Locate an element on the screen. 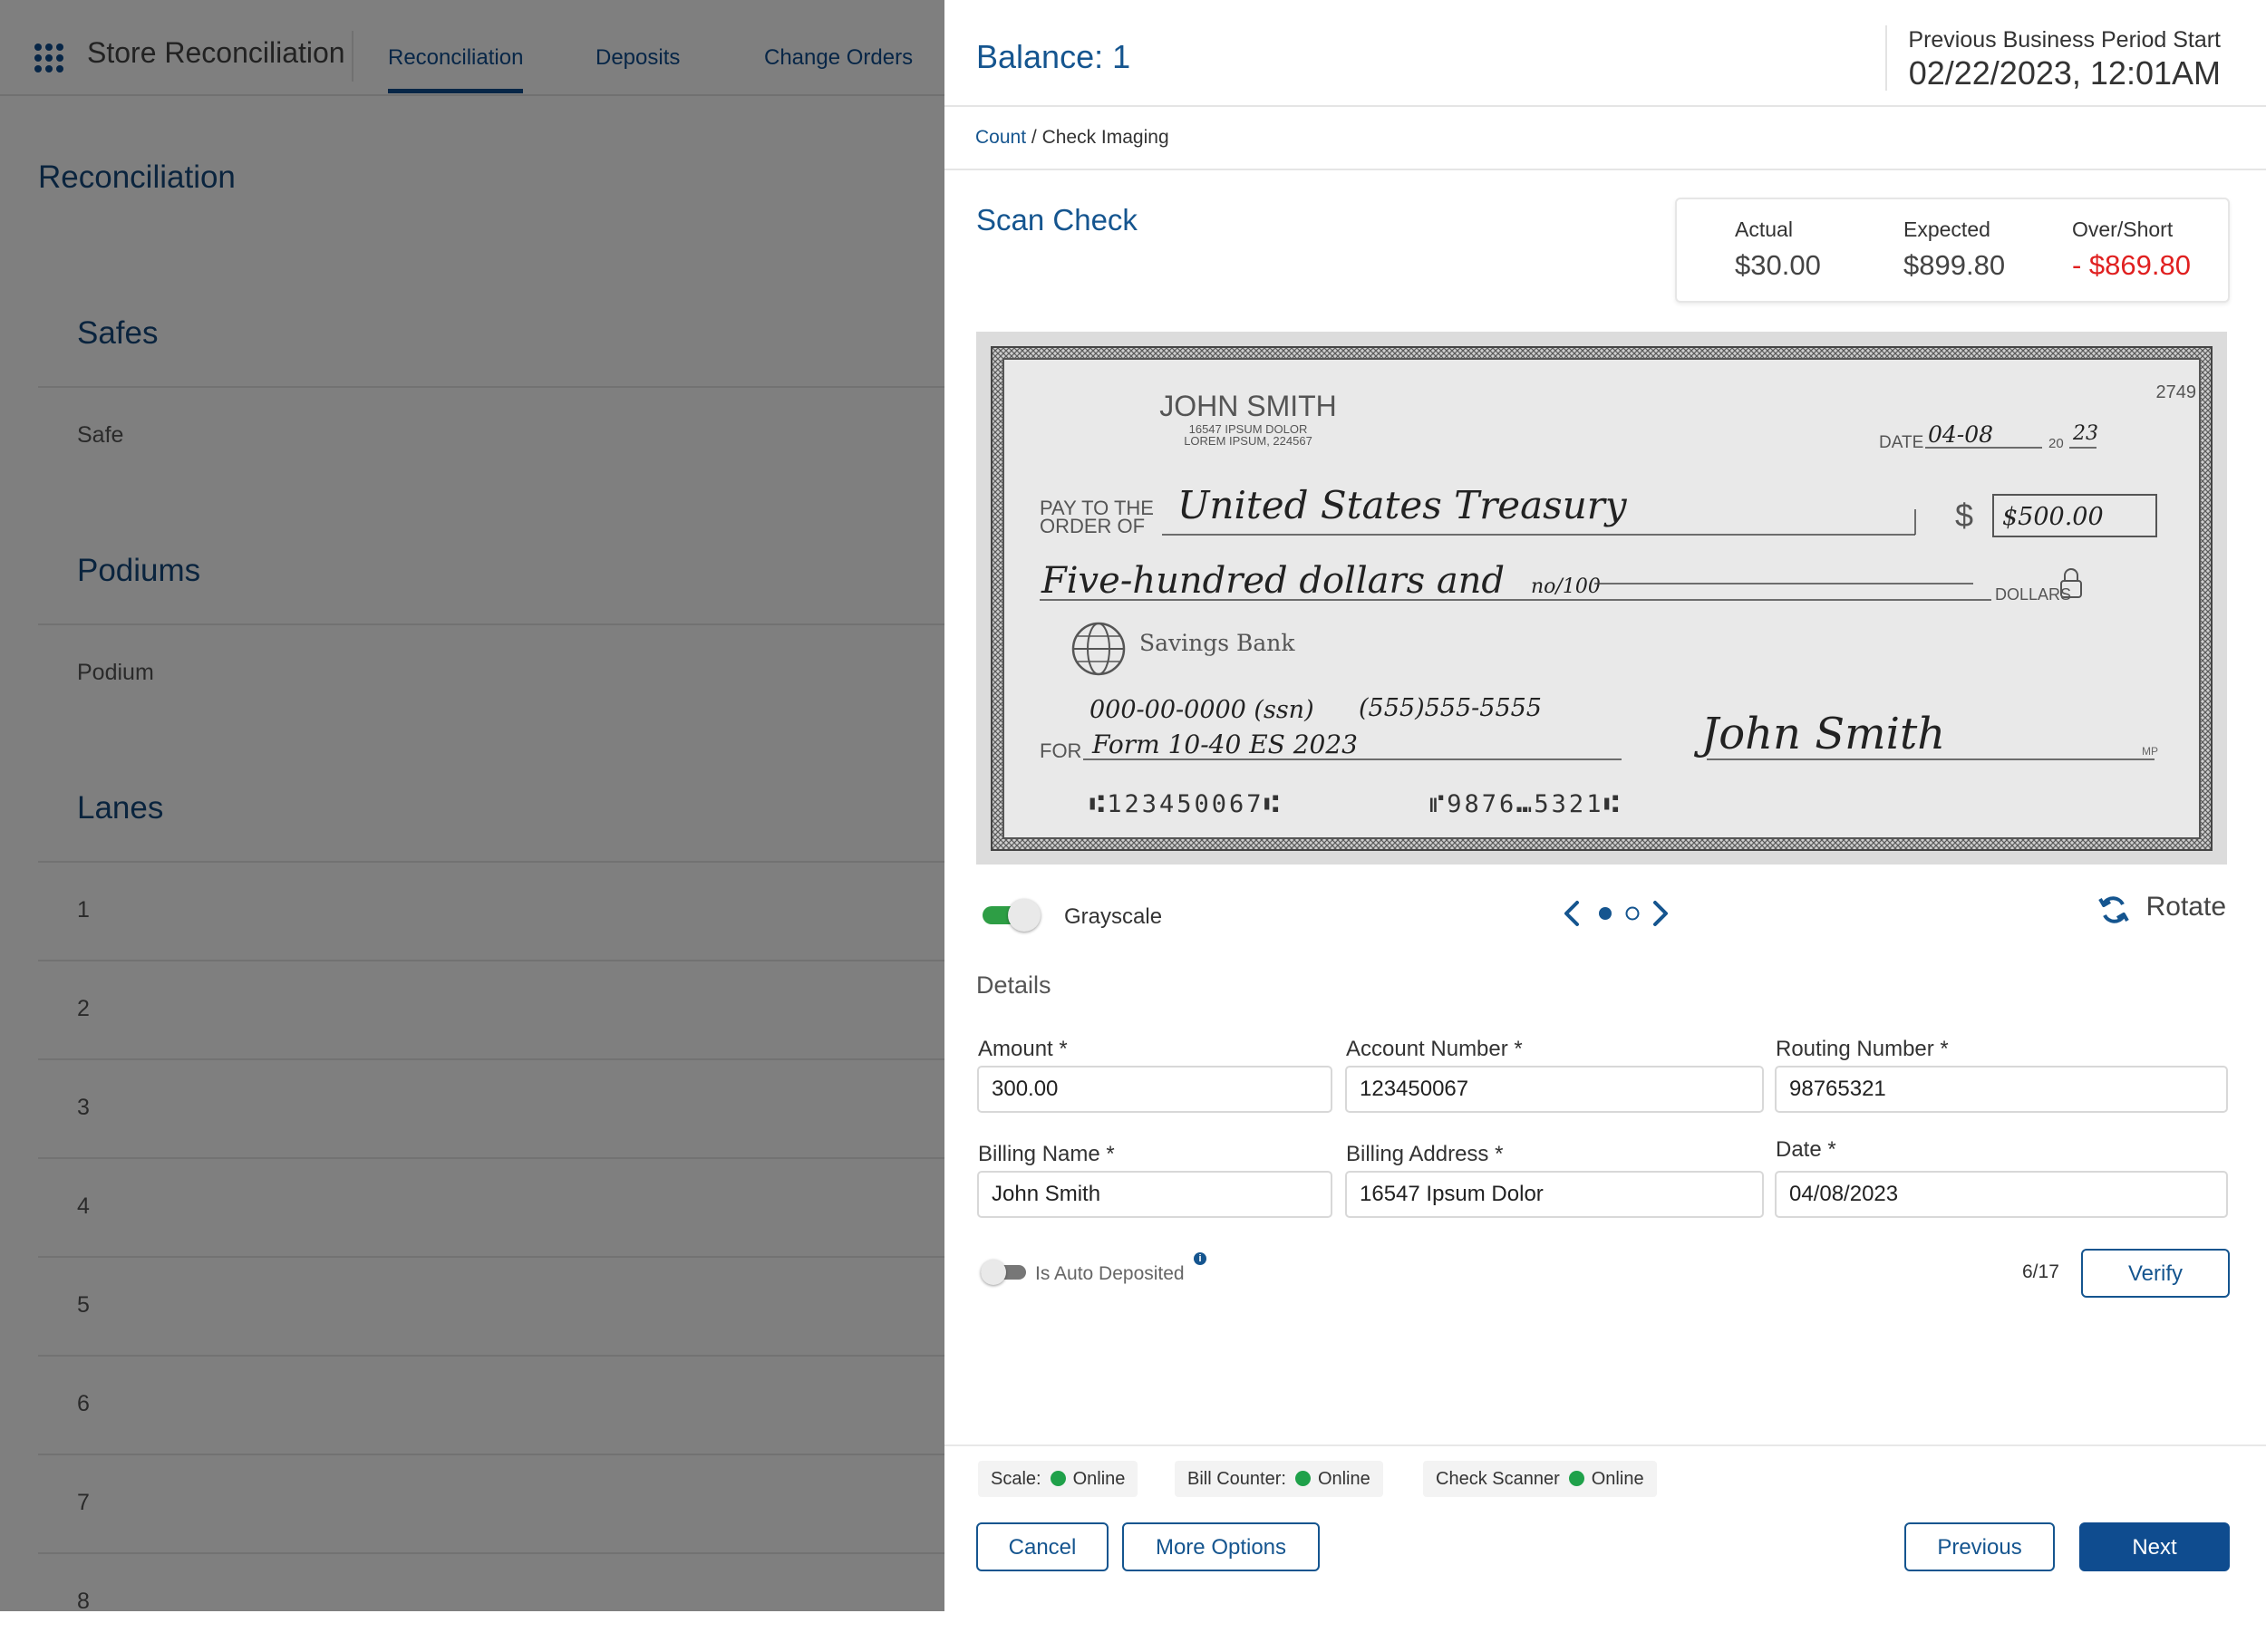  account-number-input is located at coordinates (1554, 1089).